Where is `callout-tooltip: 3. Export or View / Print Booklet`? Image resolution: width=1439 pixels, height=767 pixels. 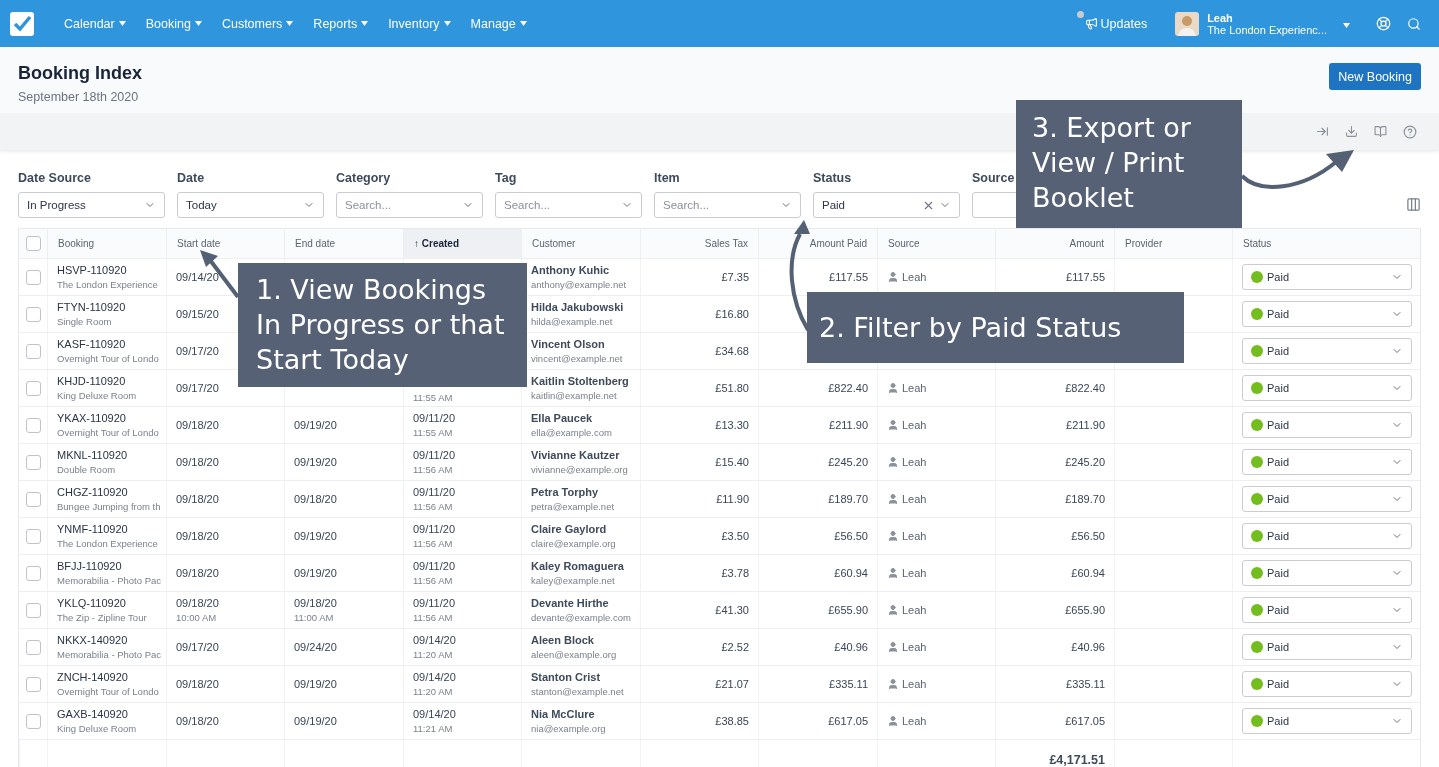
callout-tooltip: 3. Export or View / Print Booklet is located at coordinates (1129, 164).